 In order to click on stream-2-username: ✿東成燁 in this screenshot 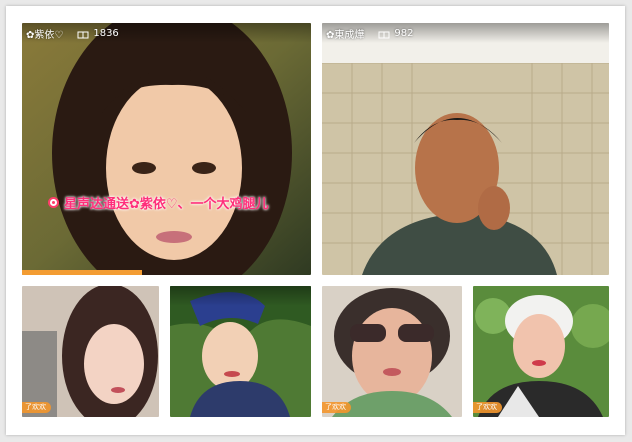, I will do `click(345, 35)`.